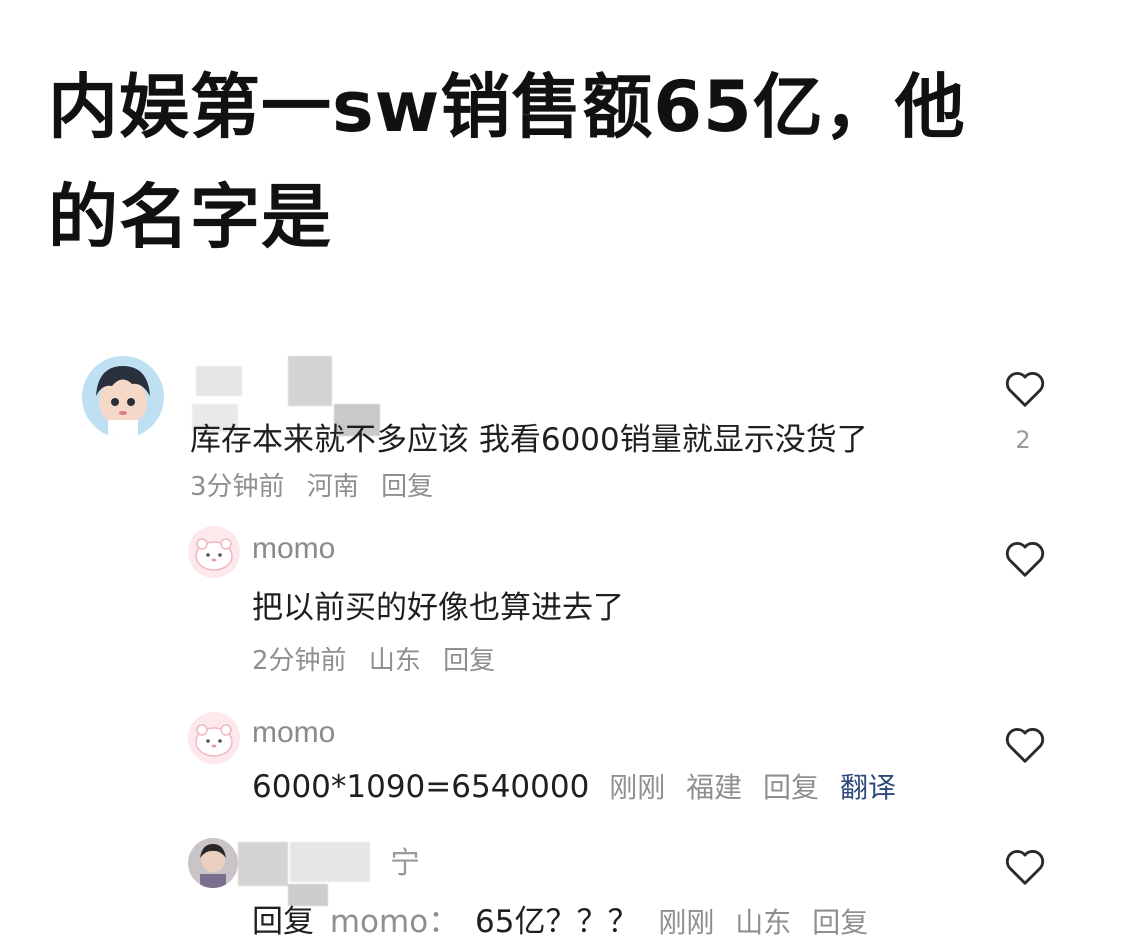  Describe the element at coordinates (868, 787) in the screenshot. I see `translate-button: 翻译` at that location.